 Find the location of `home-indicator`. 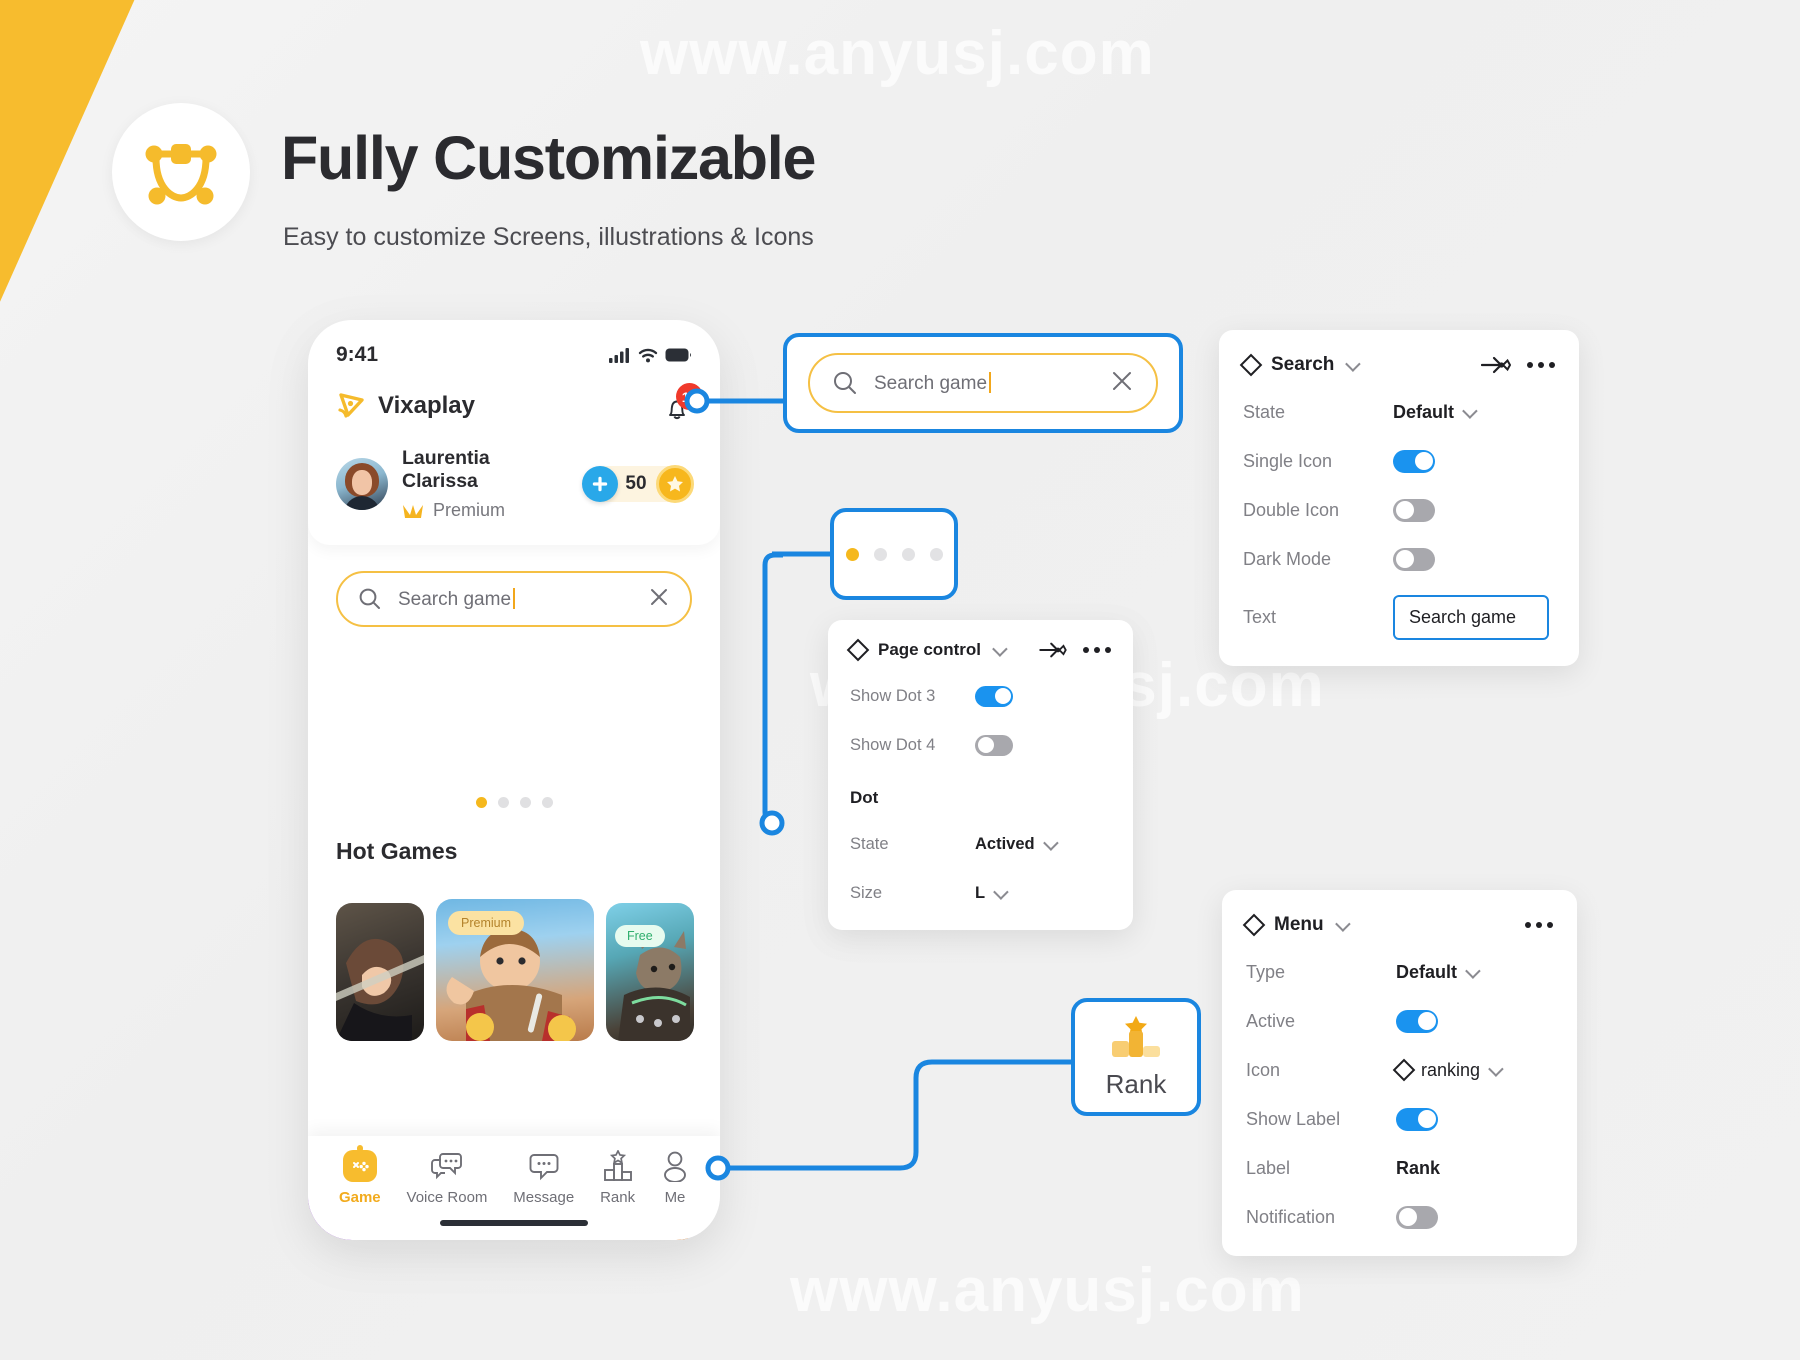

home-indicator is located at coordinates (514, 1223).